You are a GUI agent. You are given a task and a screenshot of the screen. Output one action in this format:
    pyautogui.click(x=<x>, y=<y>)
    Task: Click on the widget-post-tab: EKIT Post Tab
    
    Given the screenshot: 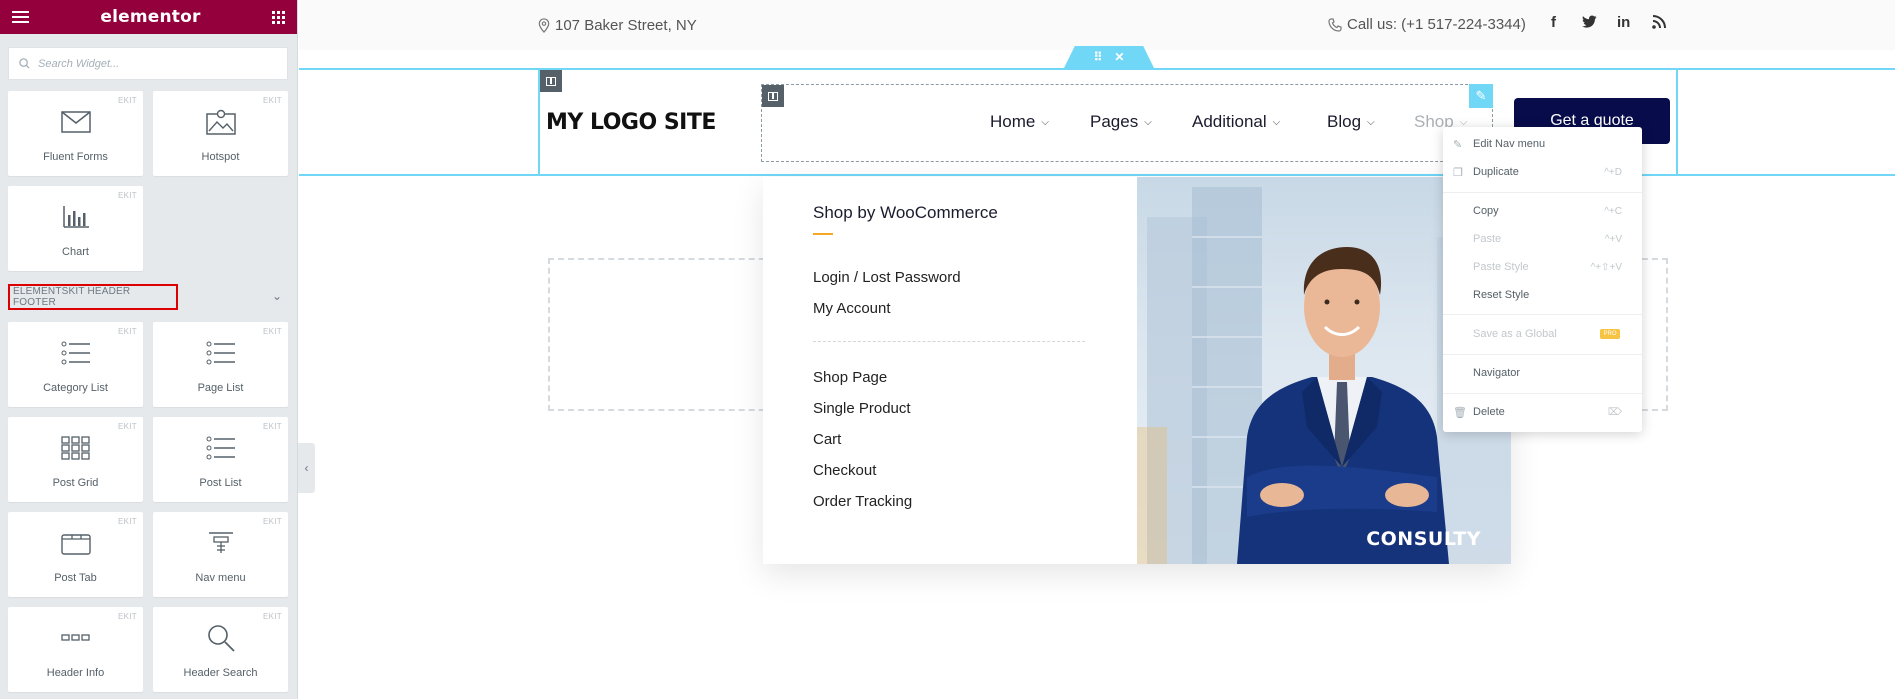 What is the action you would take?
    pyautogui.click(x=75, y=554)
    